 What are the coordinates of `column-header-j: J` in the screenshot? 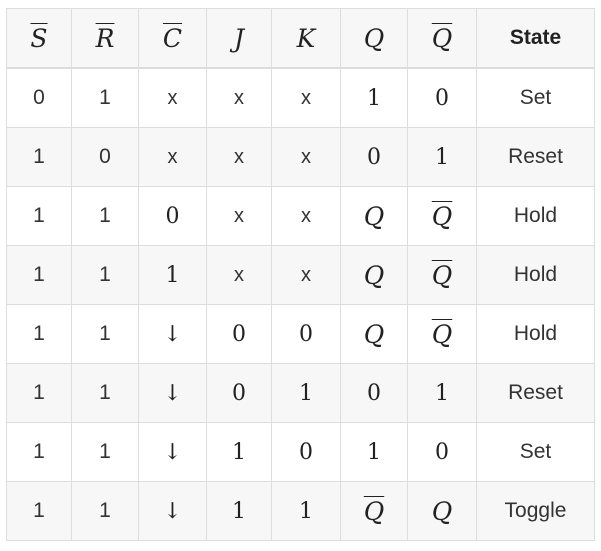 It's located at (239, 38).